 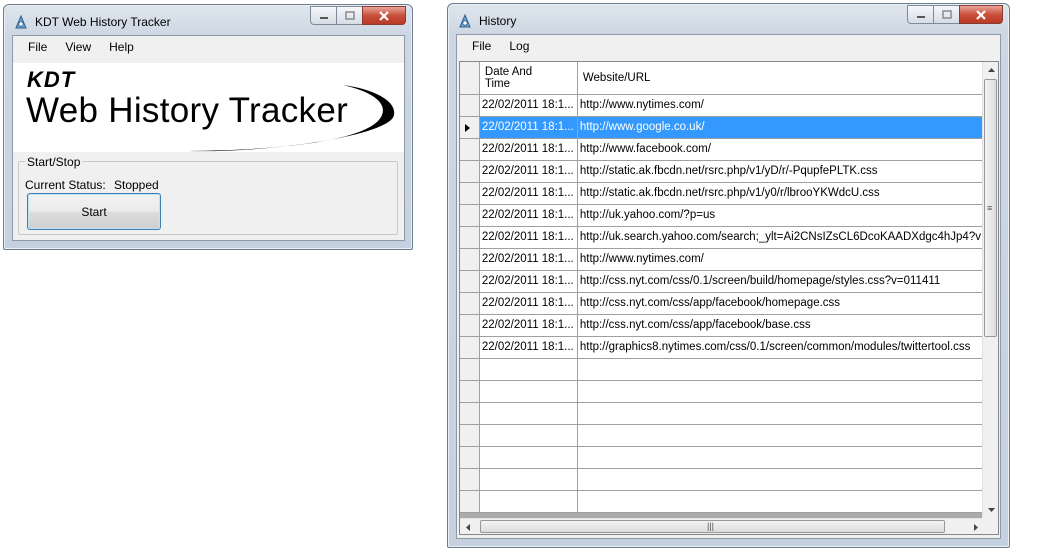 What do you see at coordinates (498, 21) in the screenshot?
I see `history-window-title: History` at bounding box center [498, 21].